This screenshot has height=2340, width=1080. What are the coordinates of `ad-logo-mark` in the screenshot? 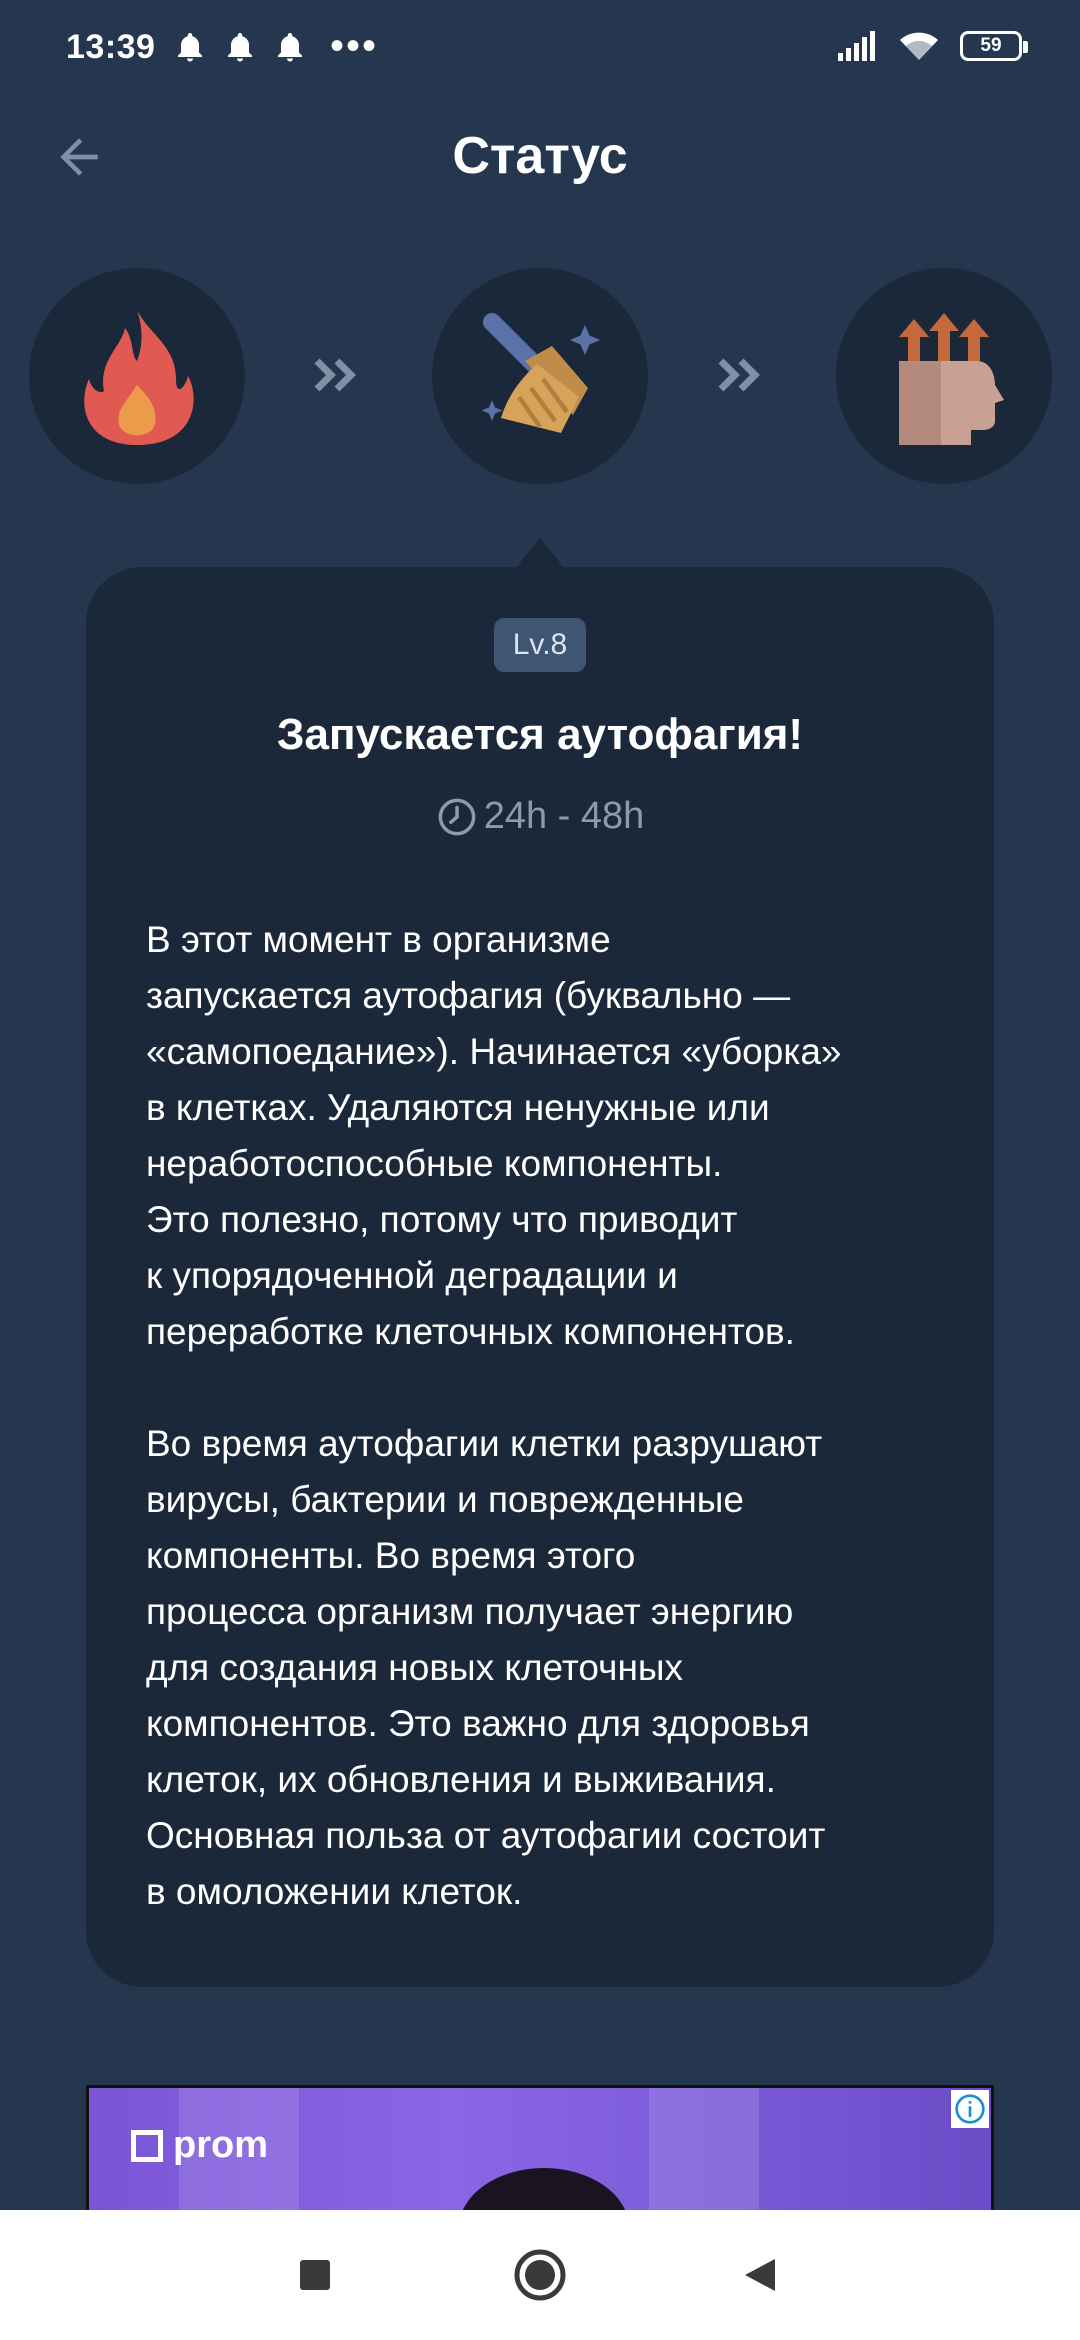 It's located at (147, 2145).